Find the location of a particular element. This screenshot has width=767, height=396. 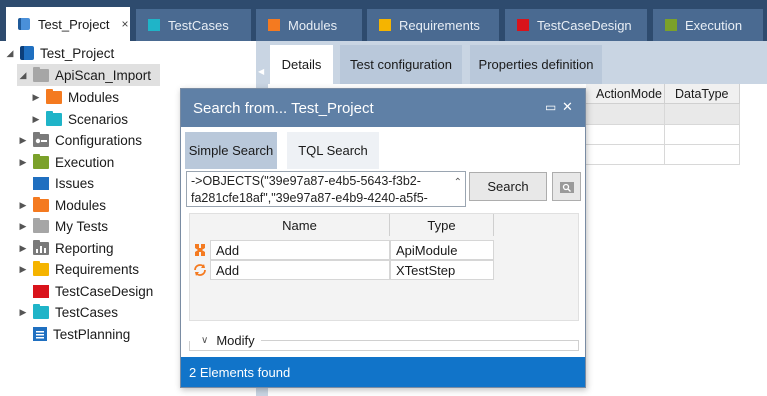

tree-item-testplanning: TestPlanning is located at coordinates (73, 334).